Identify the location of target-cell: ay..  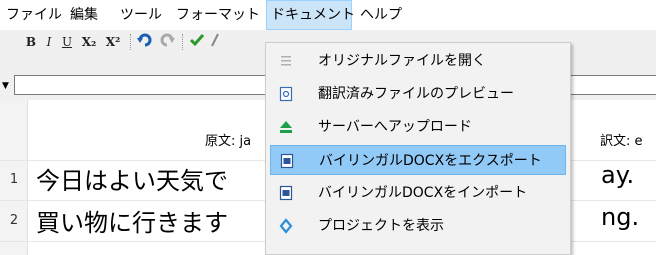
(617, 175).